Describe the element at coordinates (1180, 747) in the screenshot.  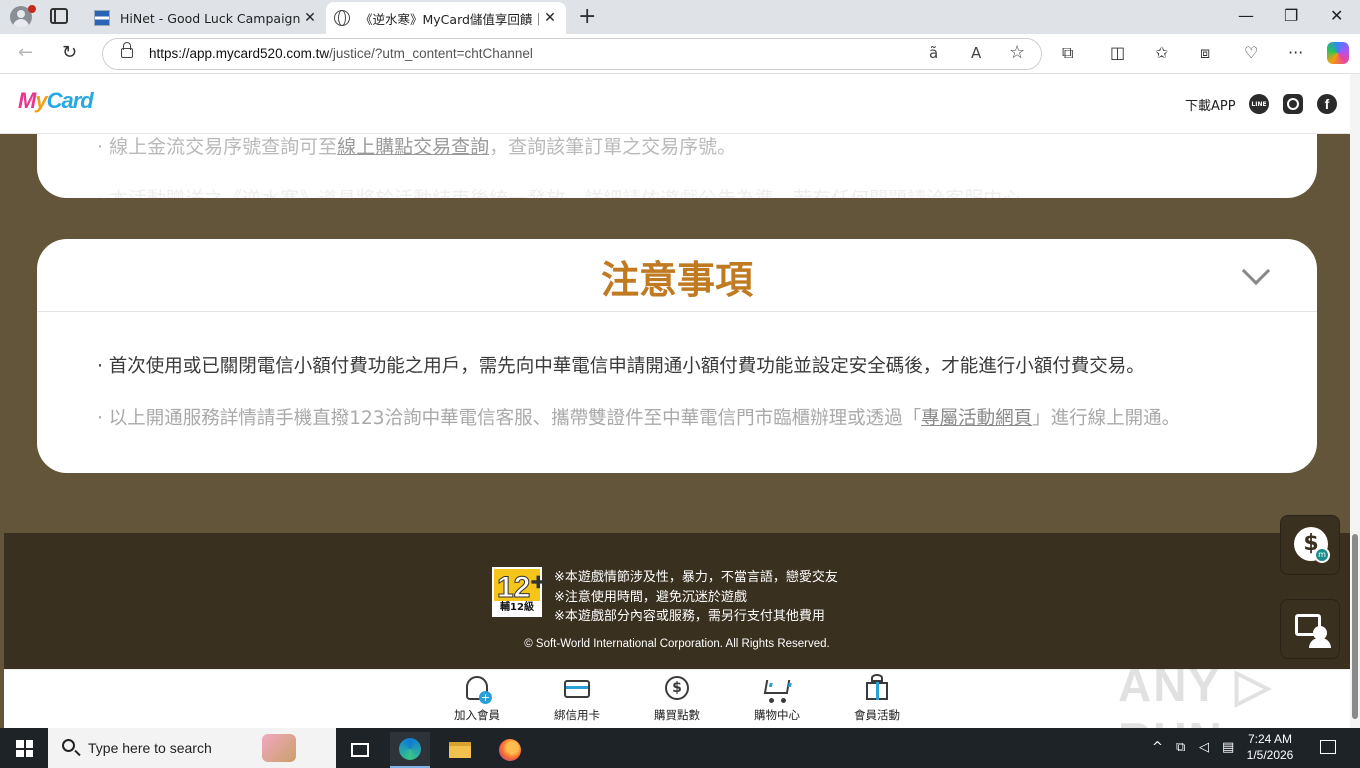
I see `network-status-icon: ⧉` at that location.